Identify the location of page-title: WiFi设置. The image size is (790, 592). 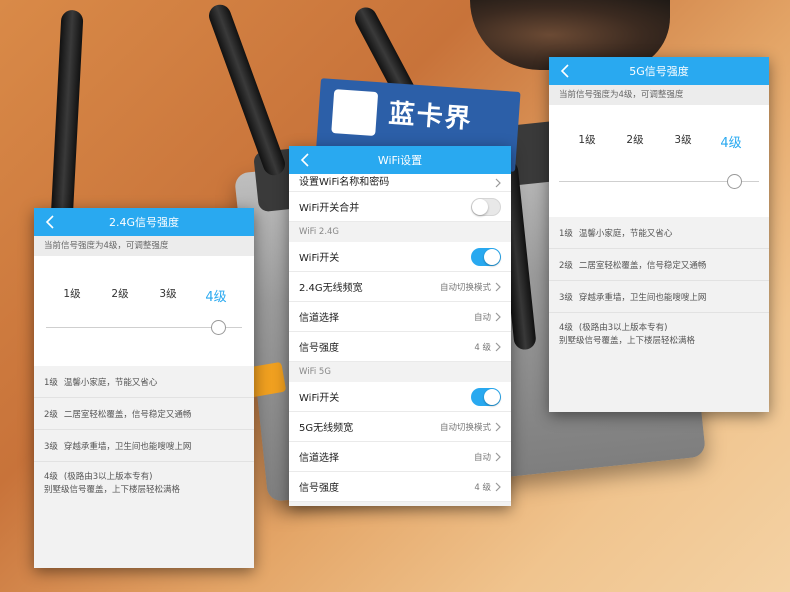
(400, 160).